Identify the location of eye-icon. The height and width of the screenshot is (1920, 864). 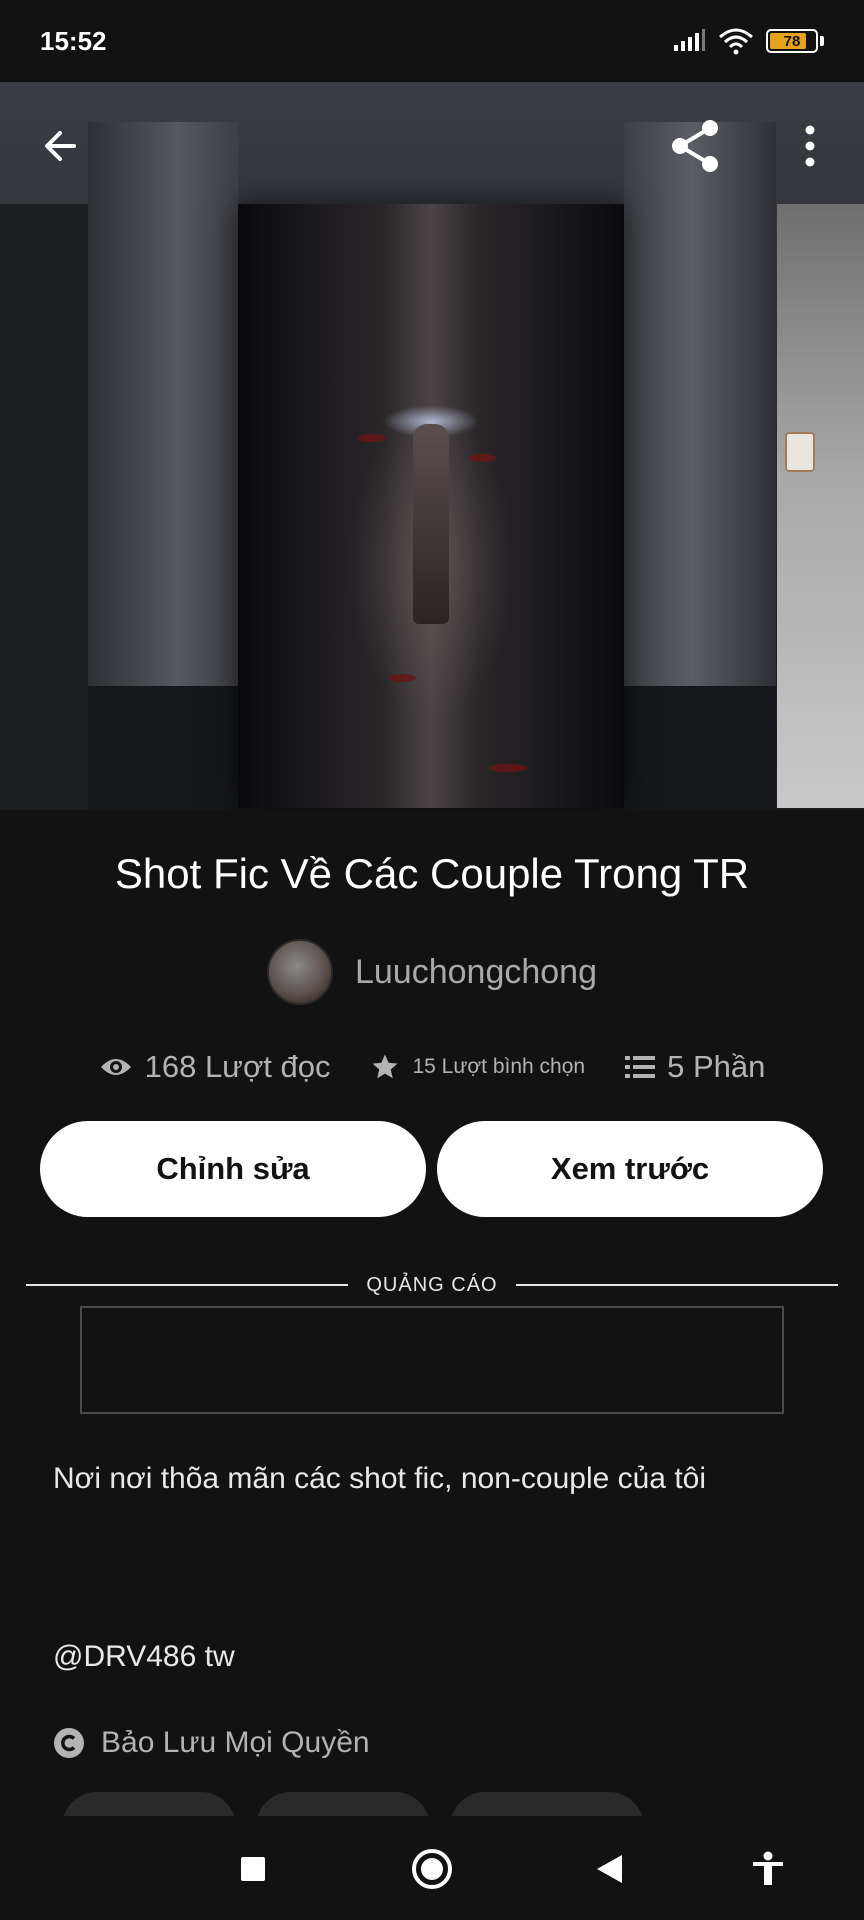
(115, 1067).